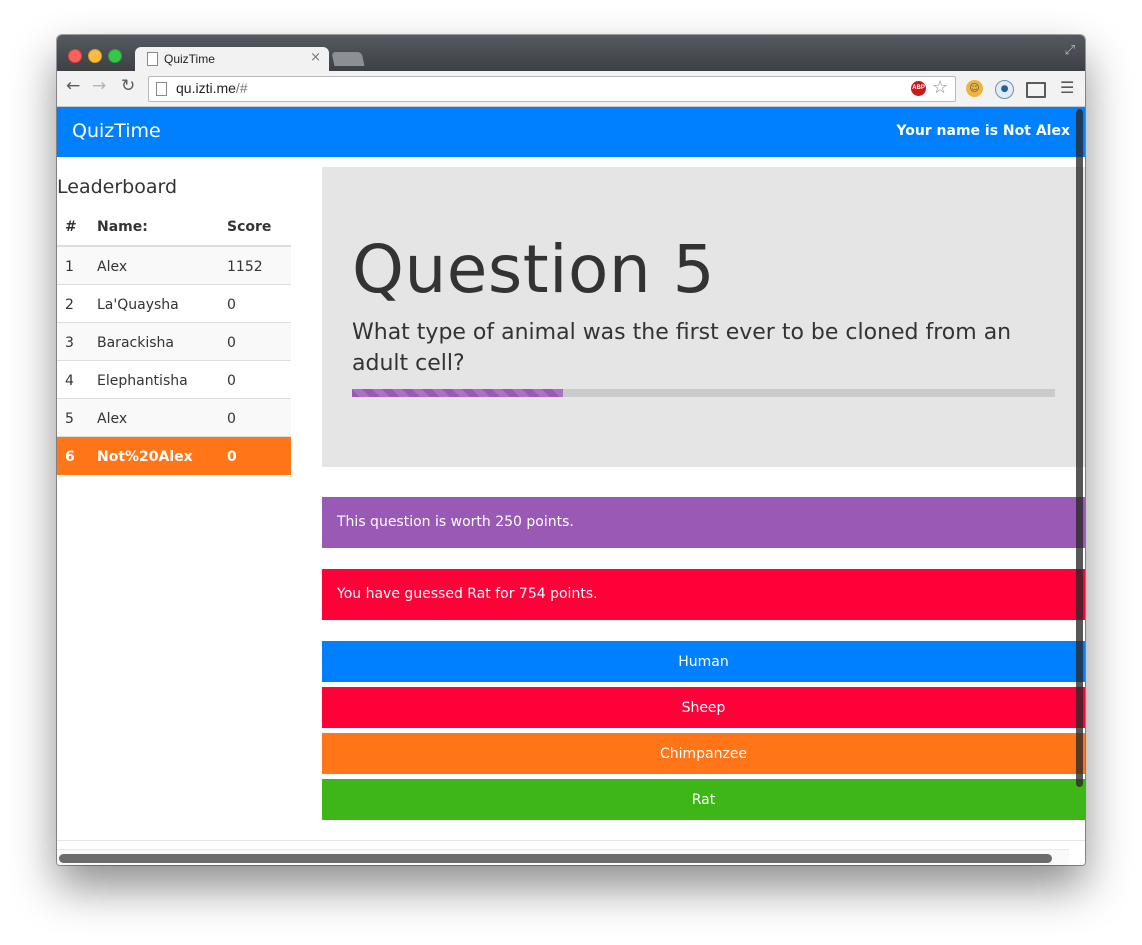 Image resolution: width=1142 pixels, height=945 pixels. I want to click on progress-fill, so click(457, 393).